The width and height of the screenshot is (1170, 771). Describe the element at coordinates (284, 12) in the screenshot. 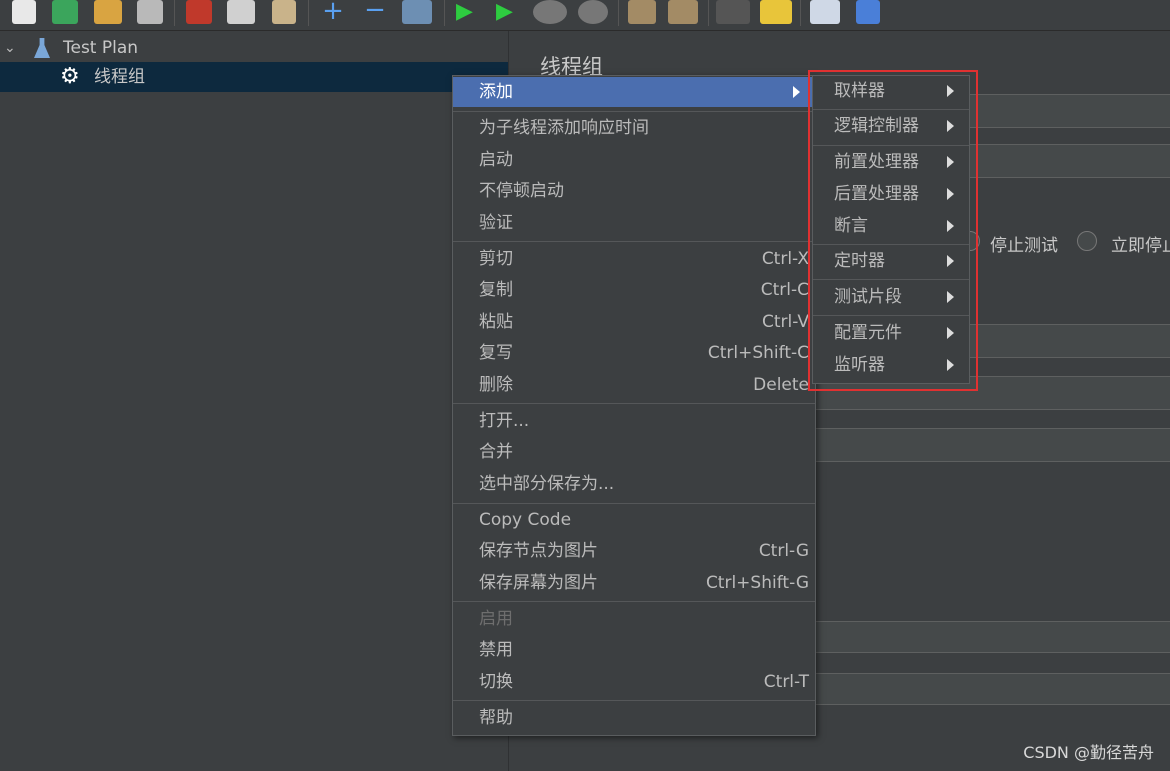

I see `paste-icon` at that location.